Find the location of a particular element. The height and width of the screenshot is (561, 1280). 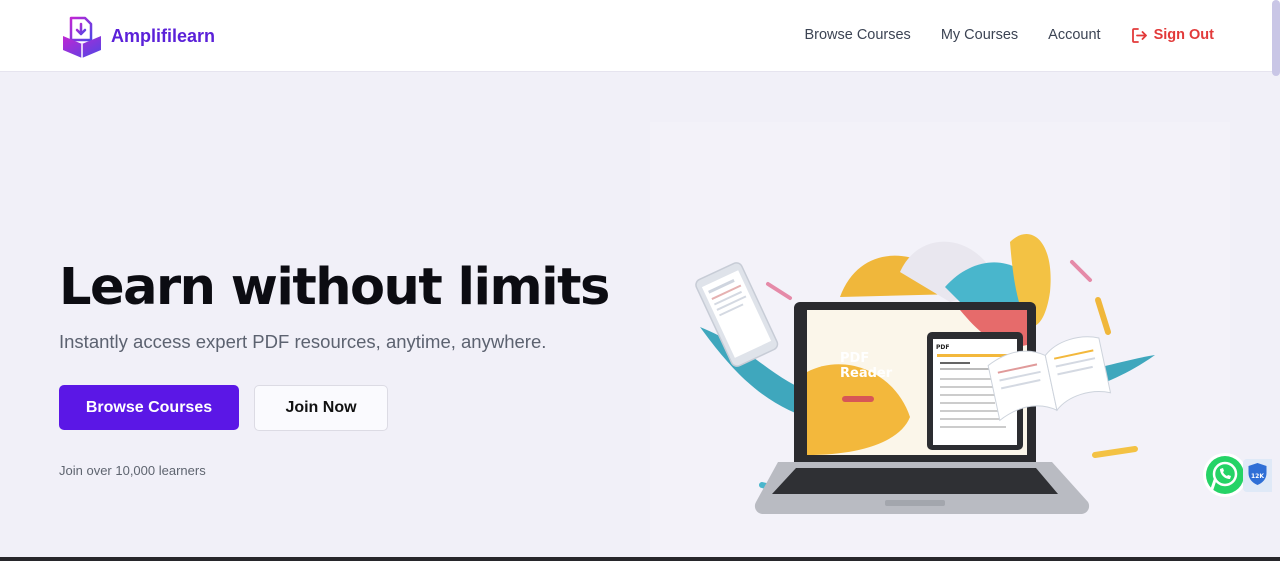

brand-name: Amplifilearn is located at coordinates (163, 35).